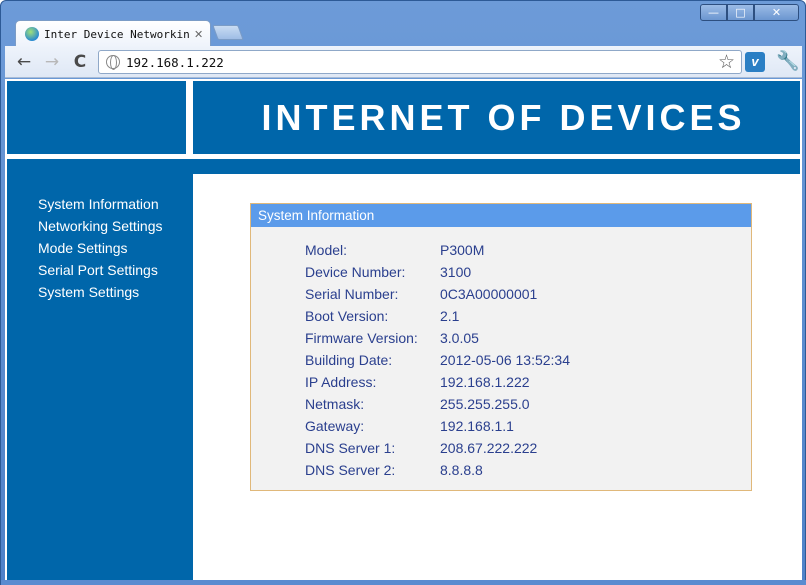 The width and height of the screenshot is (806, 585). What do you see at coordinates (788, 60) in the screenshot?
I see `wrench-menu-icon: 🔧` at bounding box center [788, 60].